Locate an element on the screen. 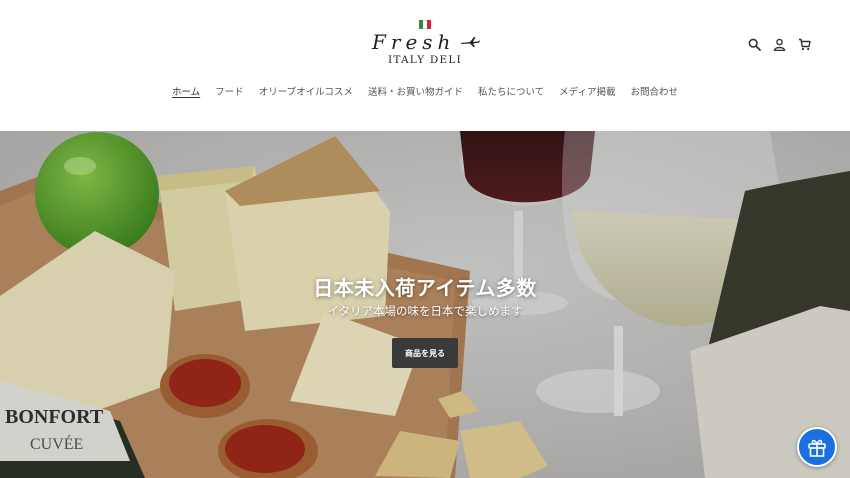 The image size is (850, 478). gift-icon is located at coordinates (817, 448).